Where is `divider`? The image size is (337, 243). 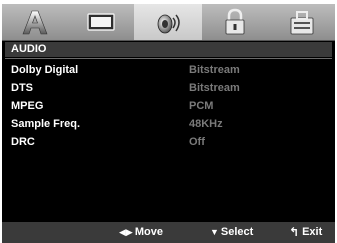
divider is located at coordinates (168, 58).